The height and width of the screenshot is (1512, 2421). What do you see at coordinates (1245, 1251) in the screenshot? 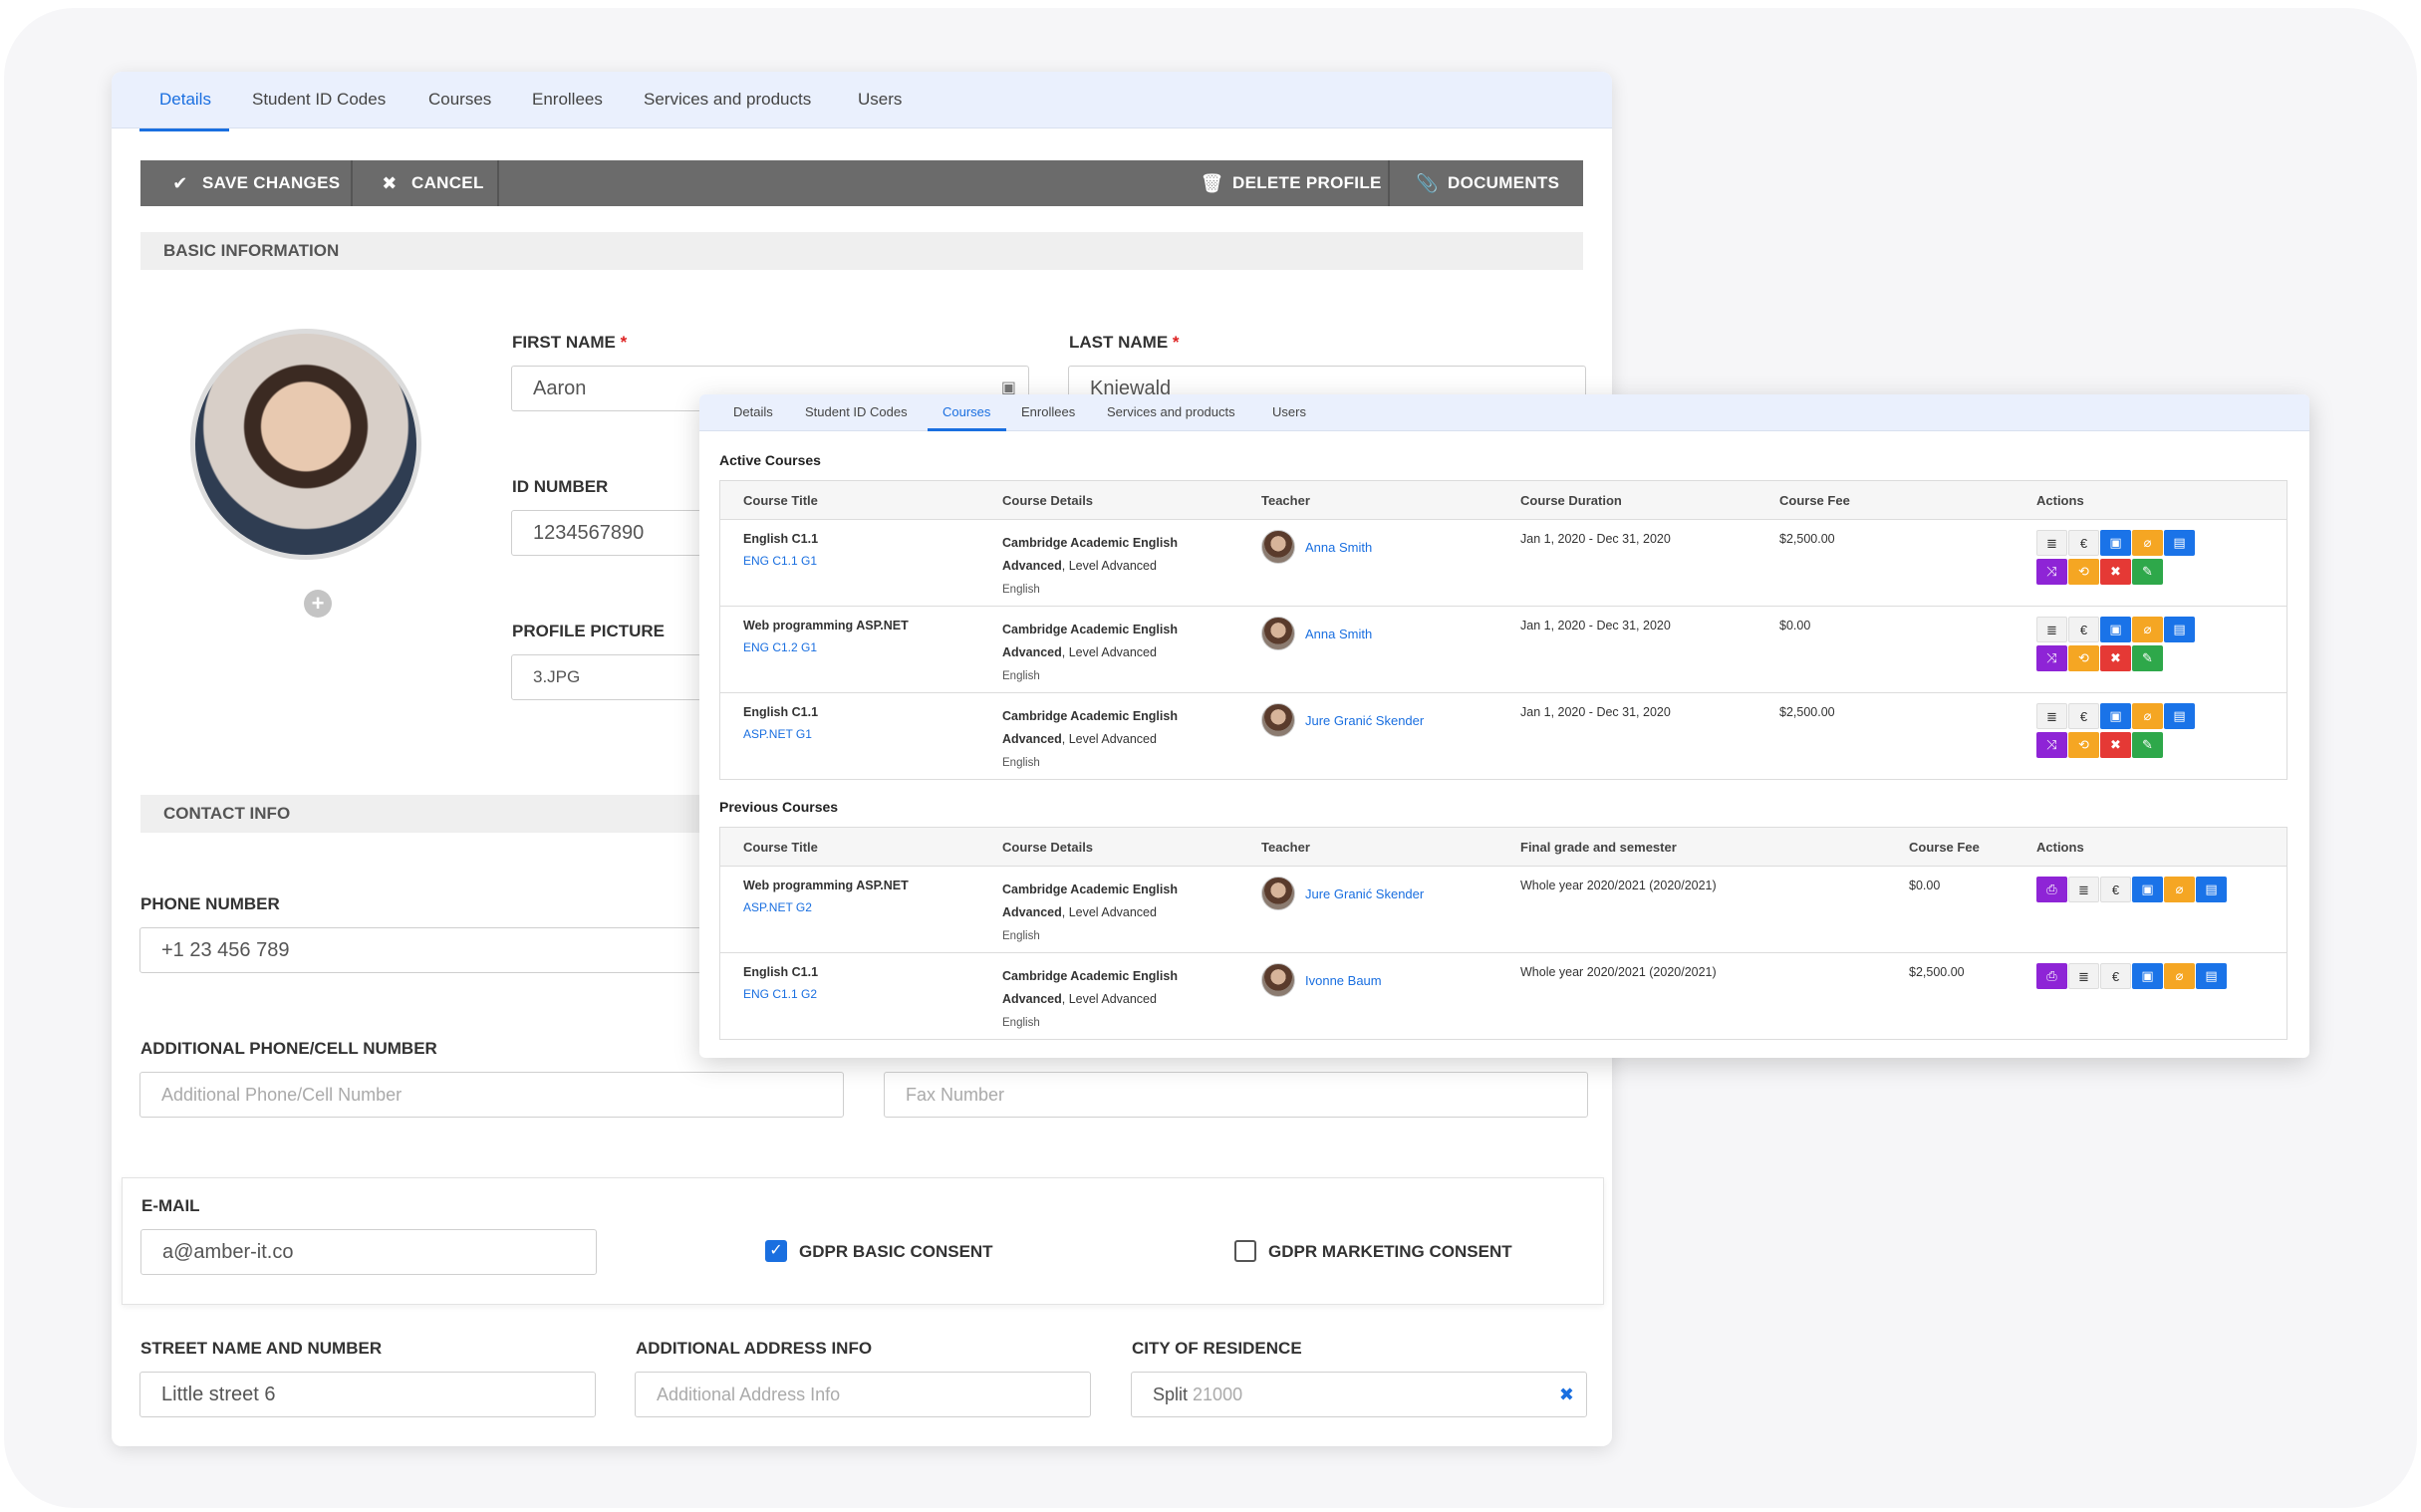
I see `gdpr-marketing-checkbox` at bounding box center [1245, 1251].